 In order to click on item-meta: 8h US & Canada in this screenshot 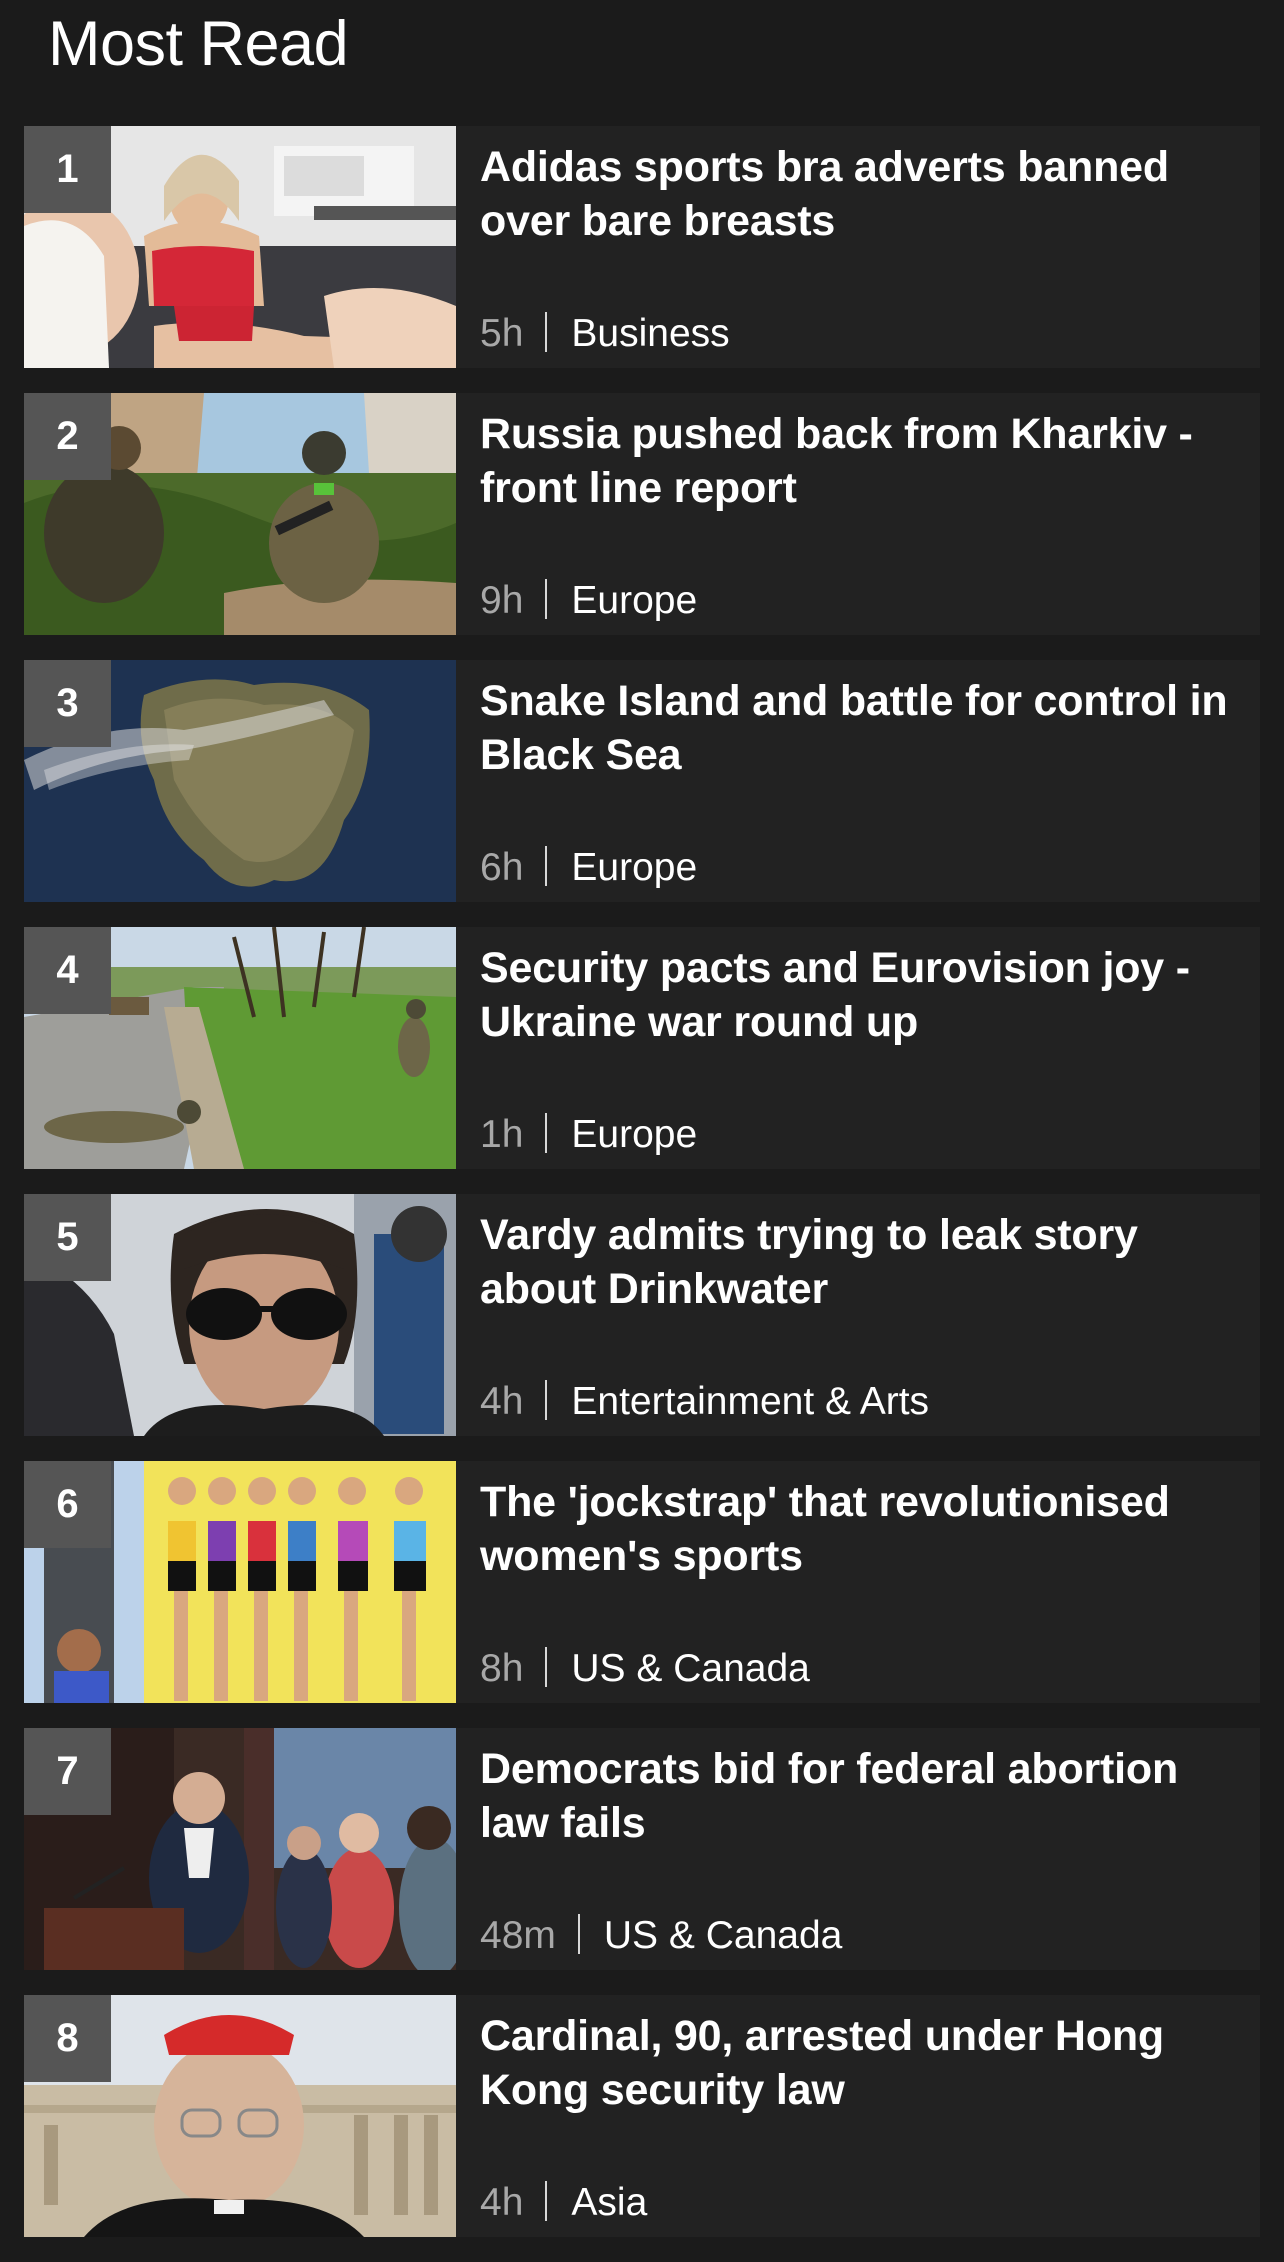, I will do `click(645, 1669)`.